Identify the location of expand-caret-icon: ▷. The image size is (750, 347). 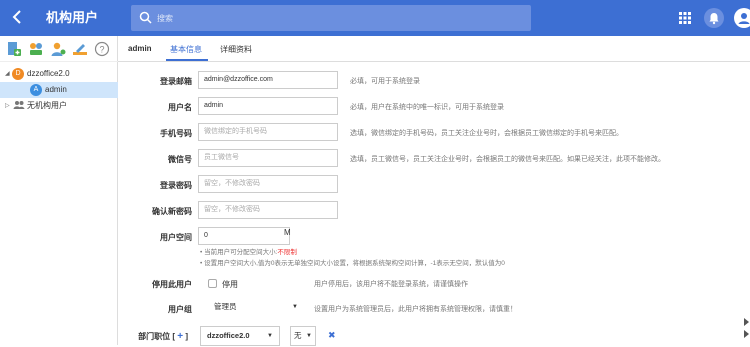
(7, 106).